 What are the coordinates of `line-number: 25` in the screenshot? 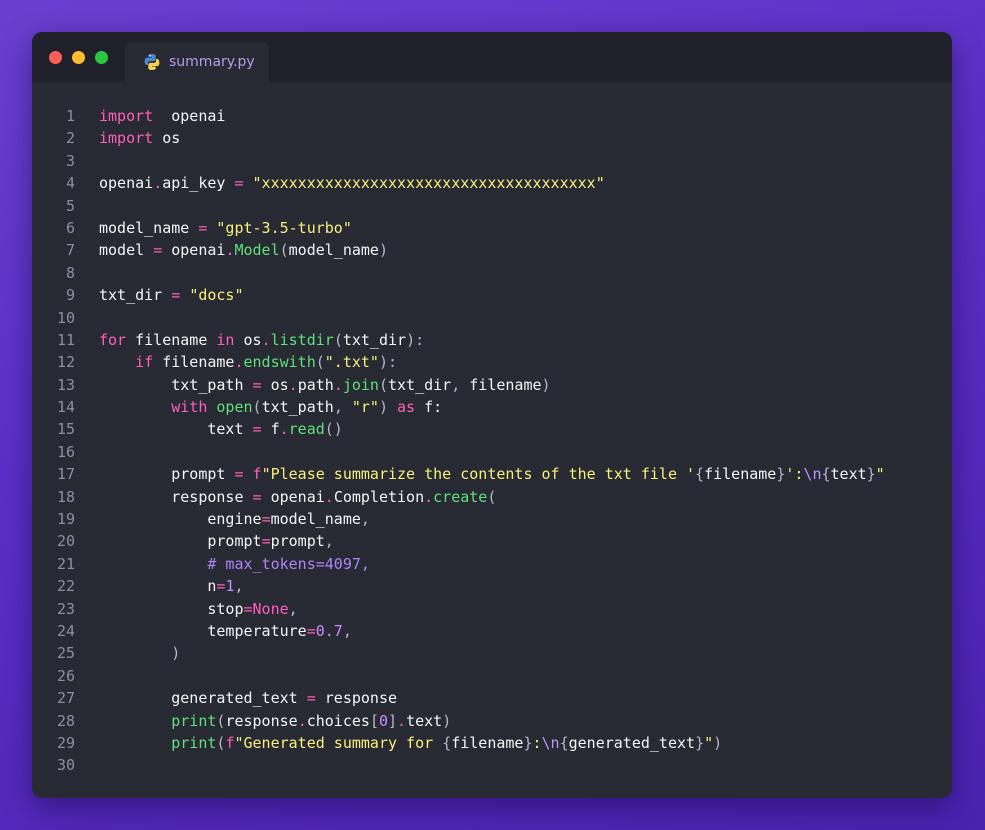 It's located at (65, 653).